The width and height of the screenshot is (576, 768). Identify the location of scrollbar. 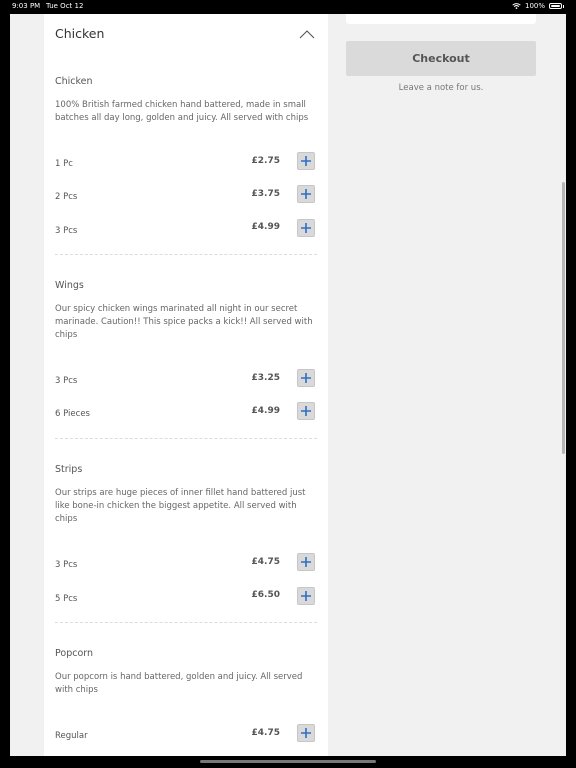
(563, 318).